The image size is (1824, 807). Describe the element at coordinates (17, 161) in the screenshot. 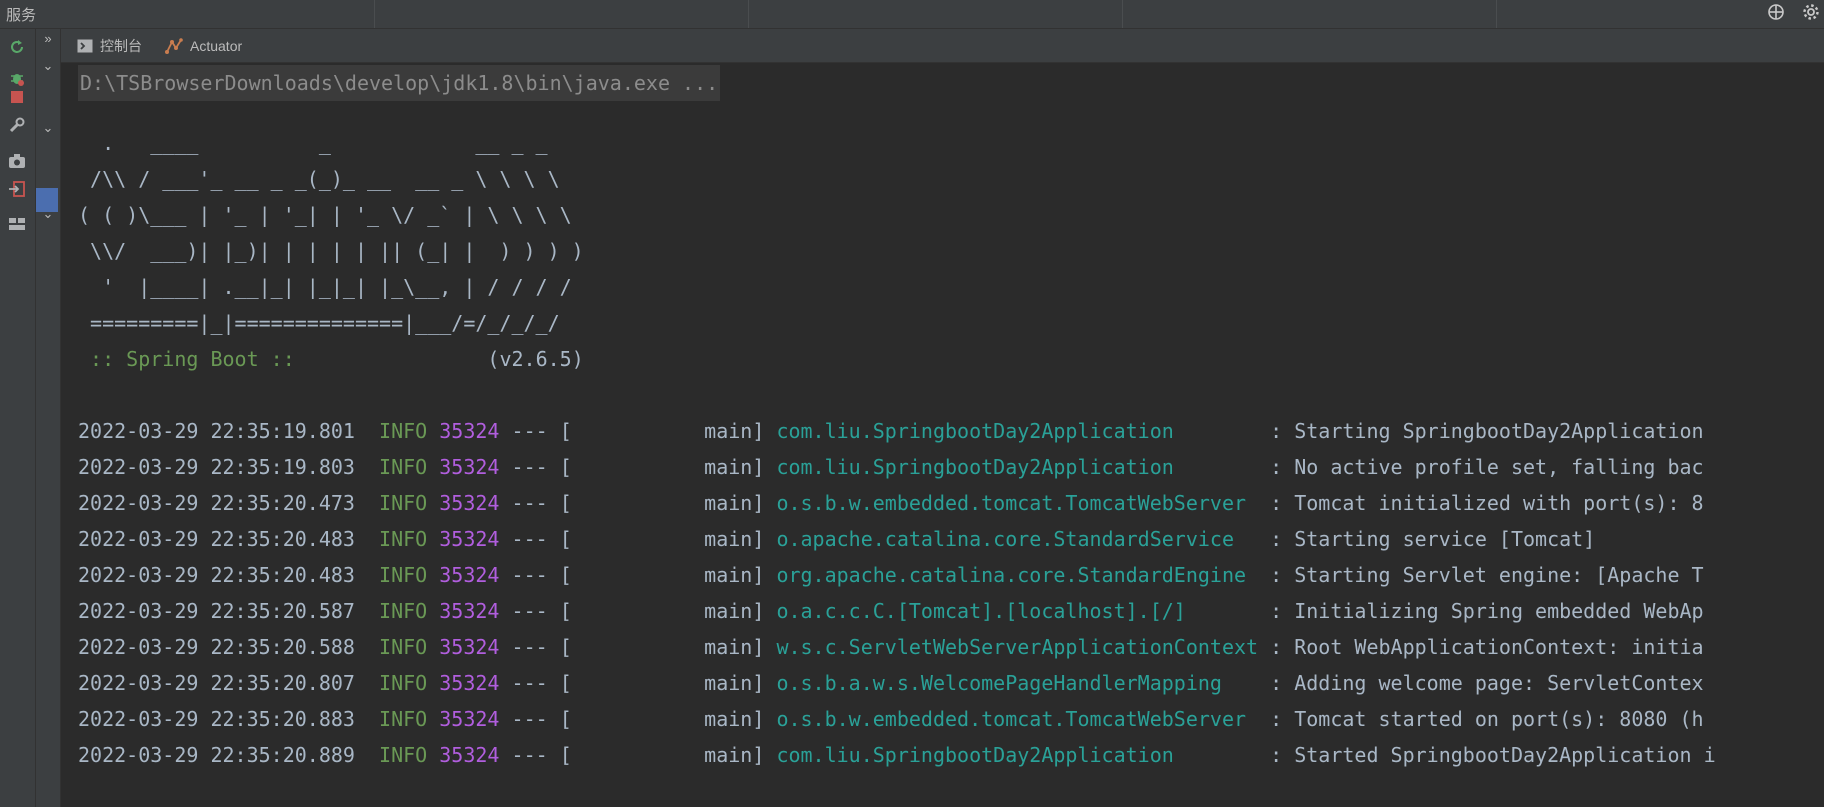

I see `camera-icon` at that location.